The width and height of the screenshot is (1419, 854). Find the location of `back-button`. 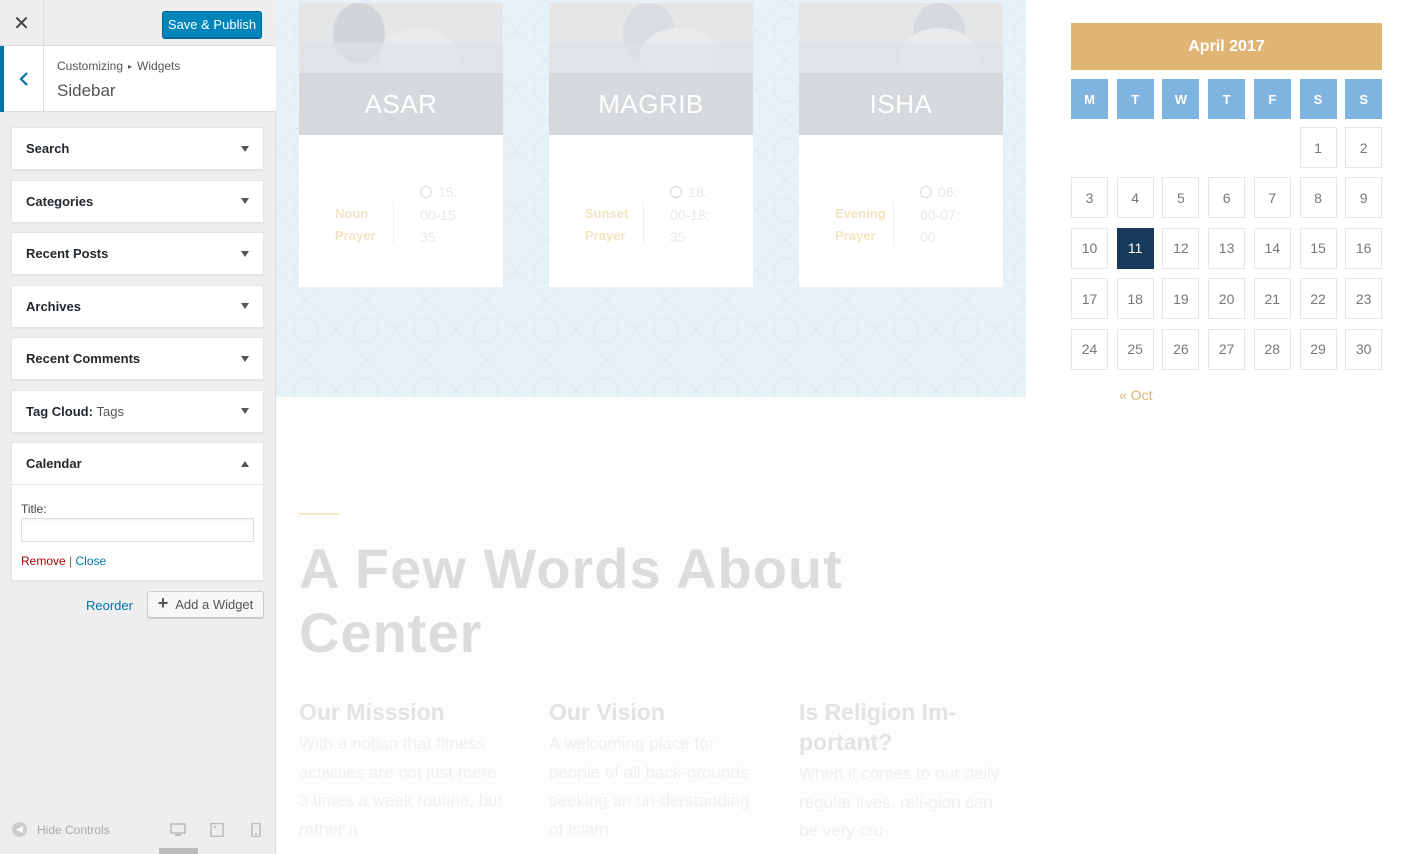

back-button is located at coordinates (22, 79).